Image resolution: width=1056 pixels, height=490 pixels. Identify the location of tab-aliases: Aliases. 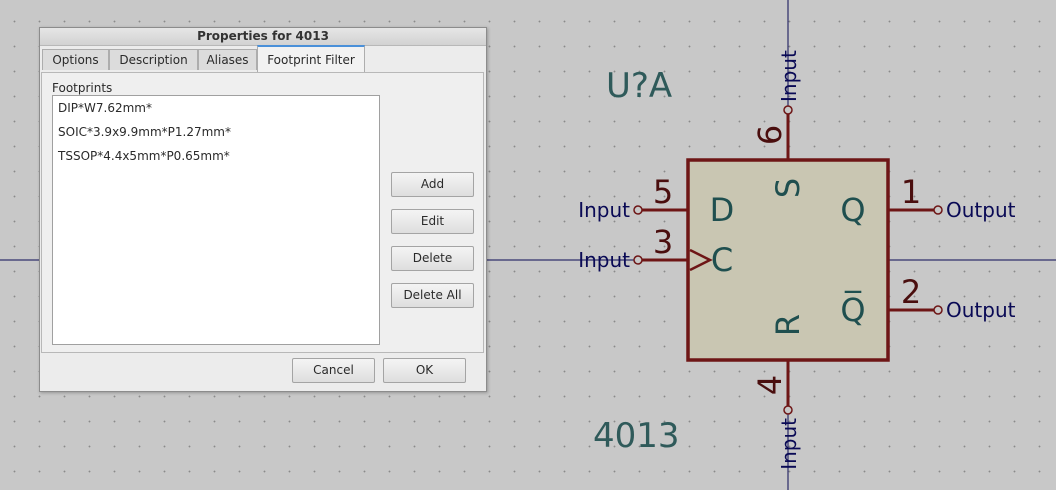
(227, 59).